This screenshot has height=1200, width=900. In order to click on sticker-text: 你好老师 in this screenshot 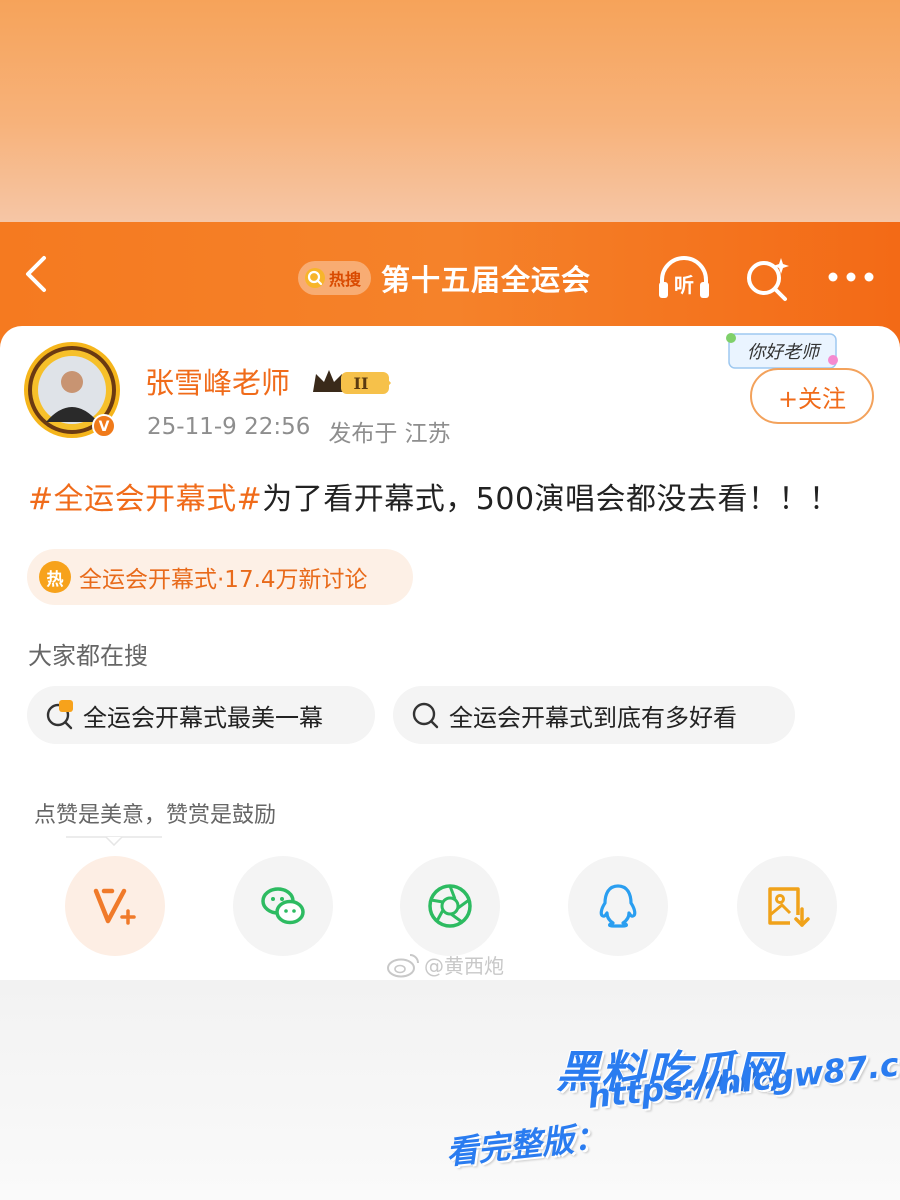, I will do `click(784, 352)`.